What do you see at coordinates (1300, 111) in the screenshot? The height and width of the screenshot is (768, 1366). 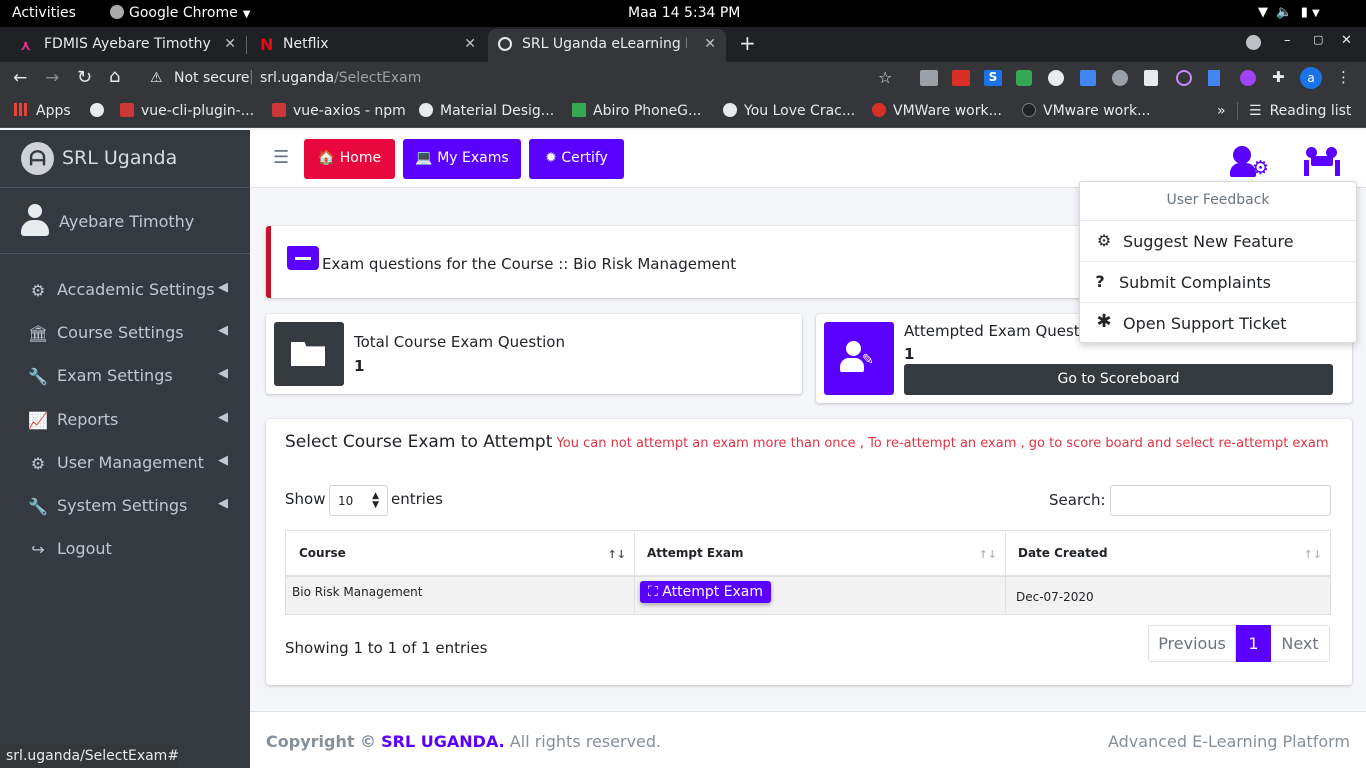 I see `reading-list: ☰ Reading list` at bounding box center [1300, 111].